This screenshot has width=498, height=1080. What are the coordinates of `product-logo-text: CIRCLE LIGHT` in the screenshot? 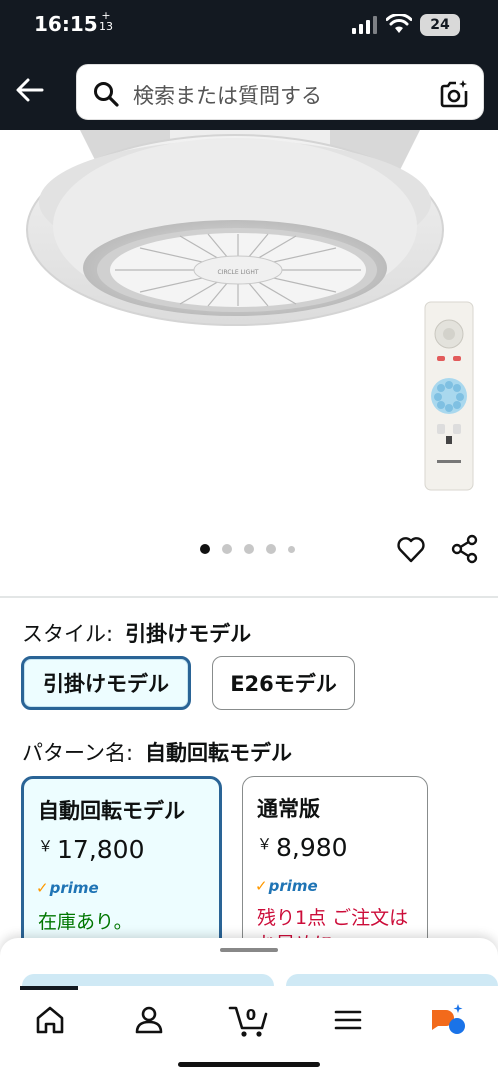 It's located at (238, 272).